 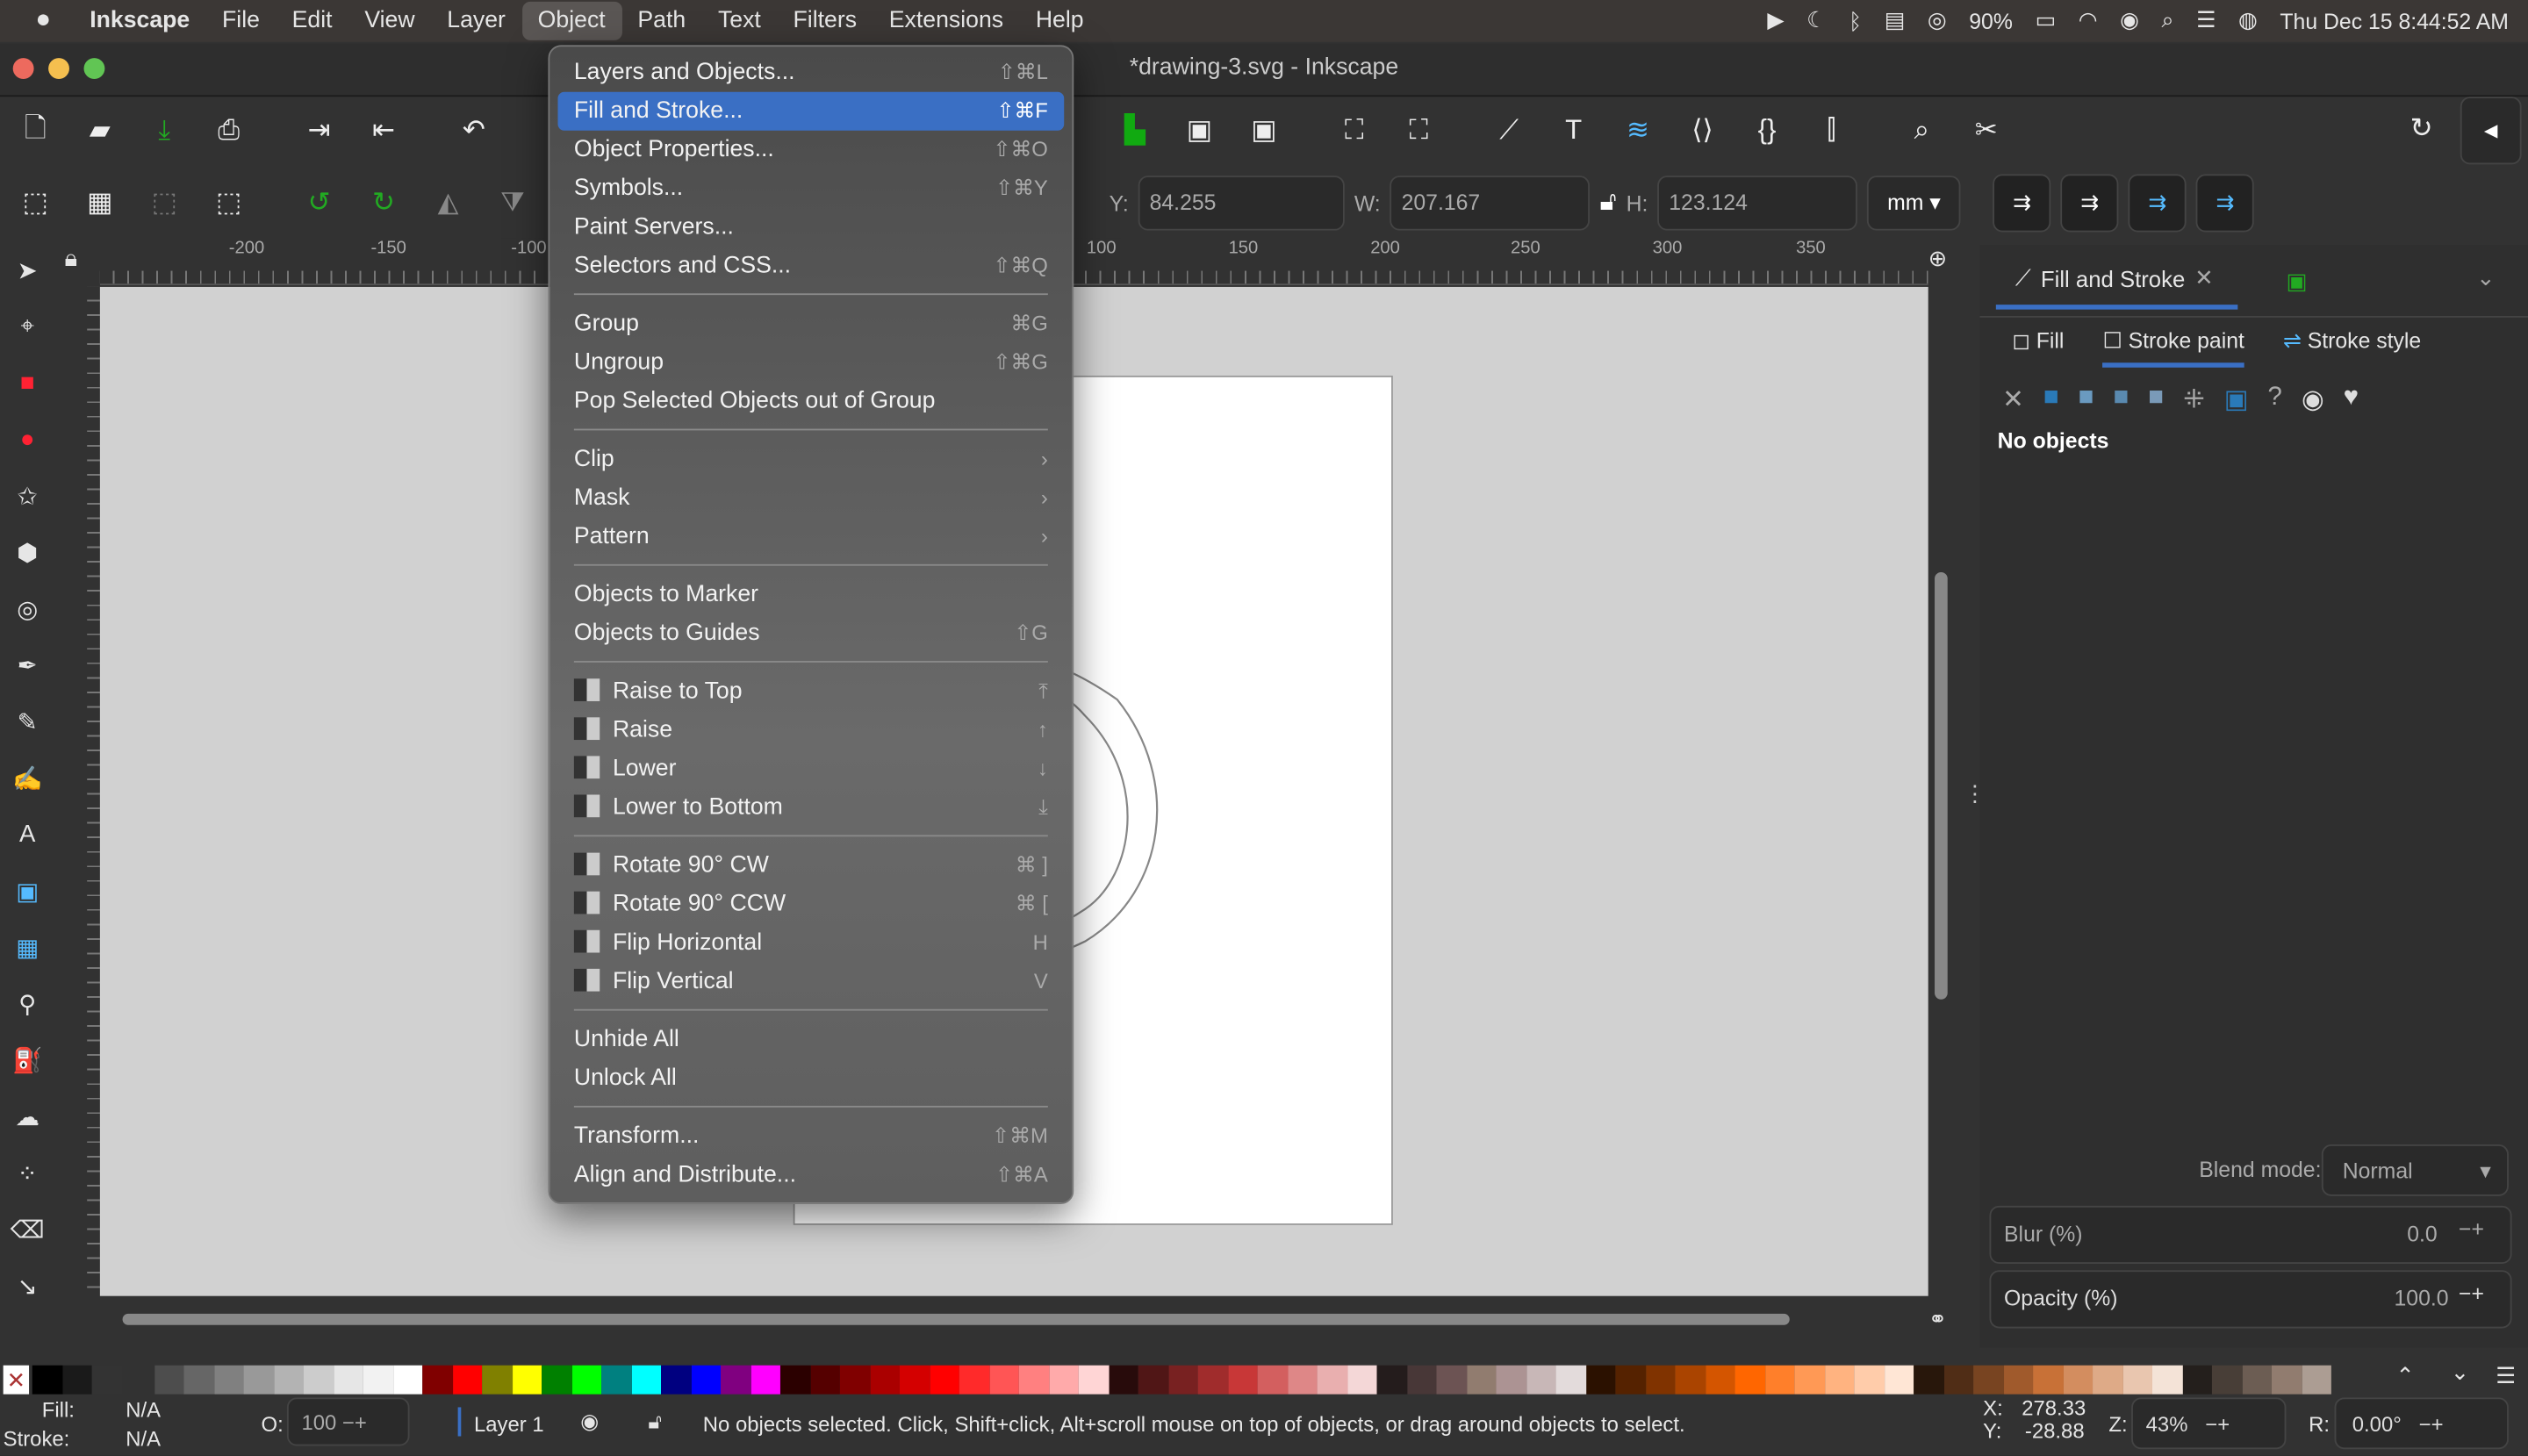 What do you see at coordinates (810, 1136) in the screenshot?
I see `menu-item-transform: Transform... ⇧⌘M` at bounding box center [810, 1136].